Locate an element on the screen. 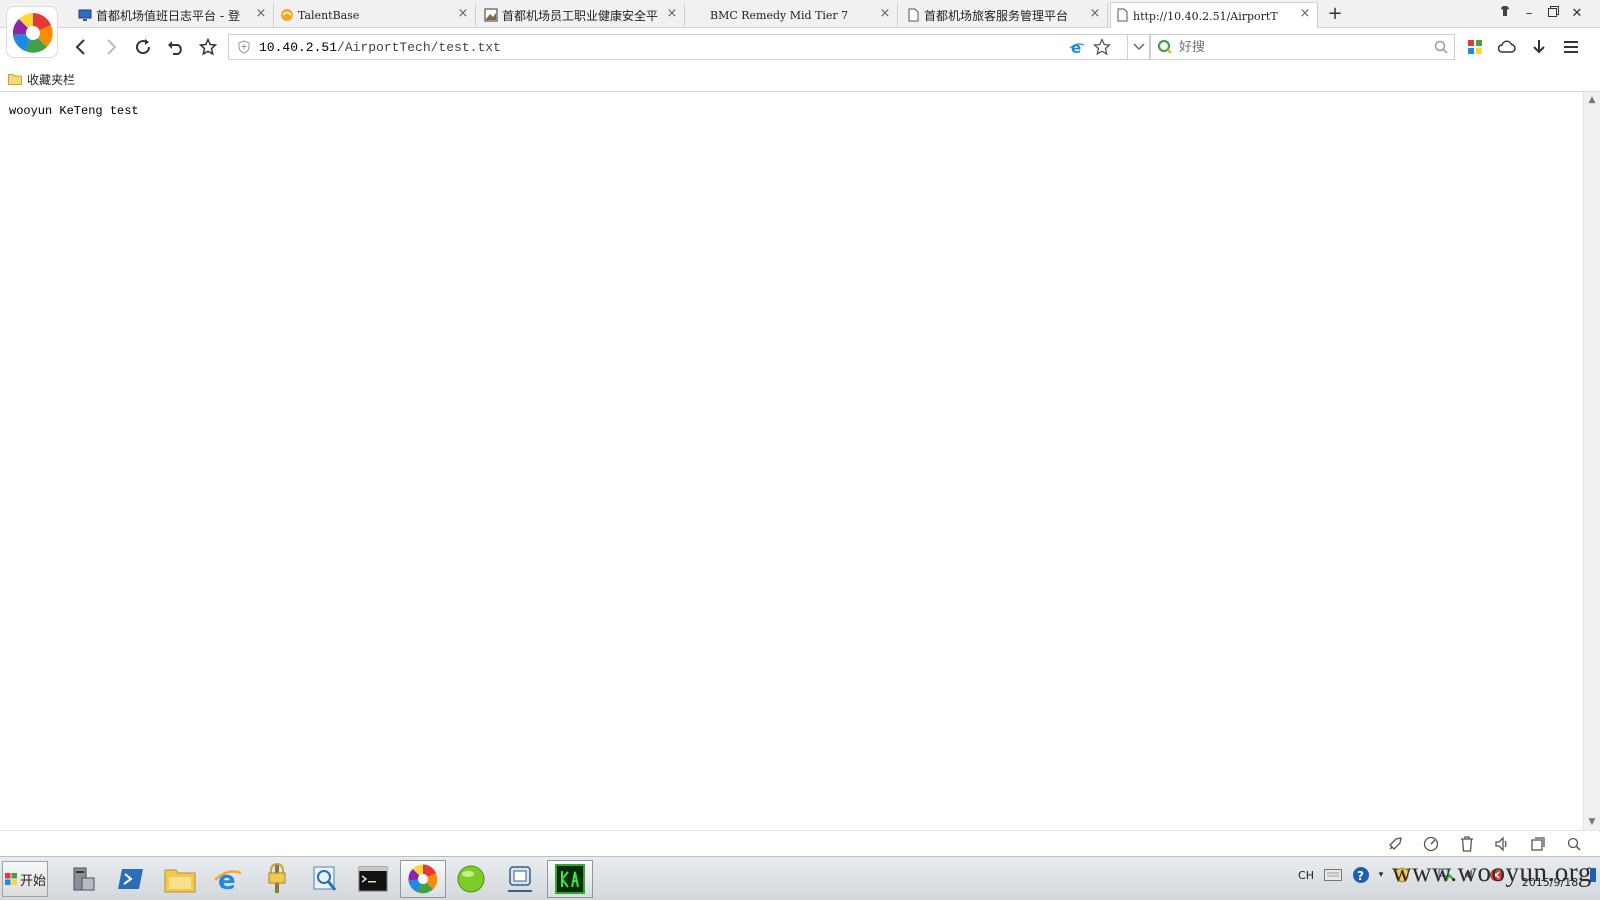 The height and width of the screenshot is (900, 1600). rocket-accelerate-button is located at coordinates (1395, 844).